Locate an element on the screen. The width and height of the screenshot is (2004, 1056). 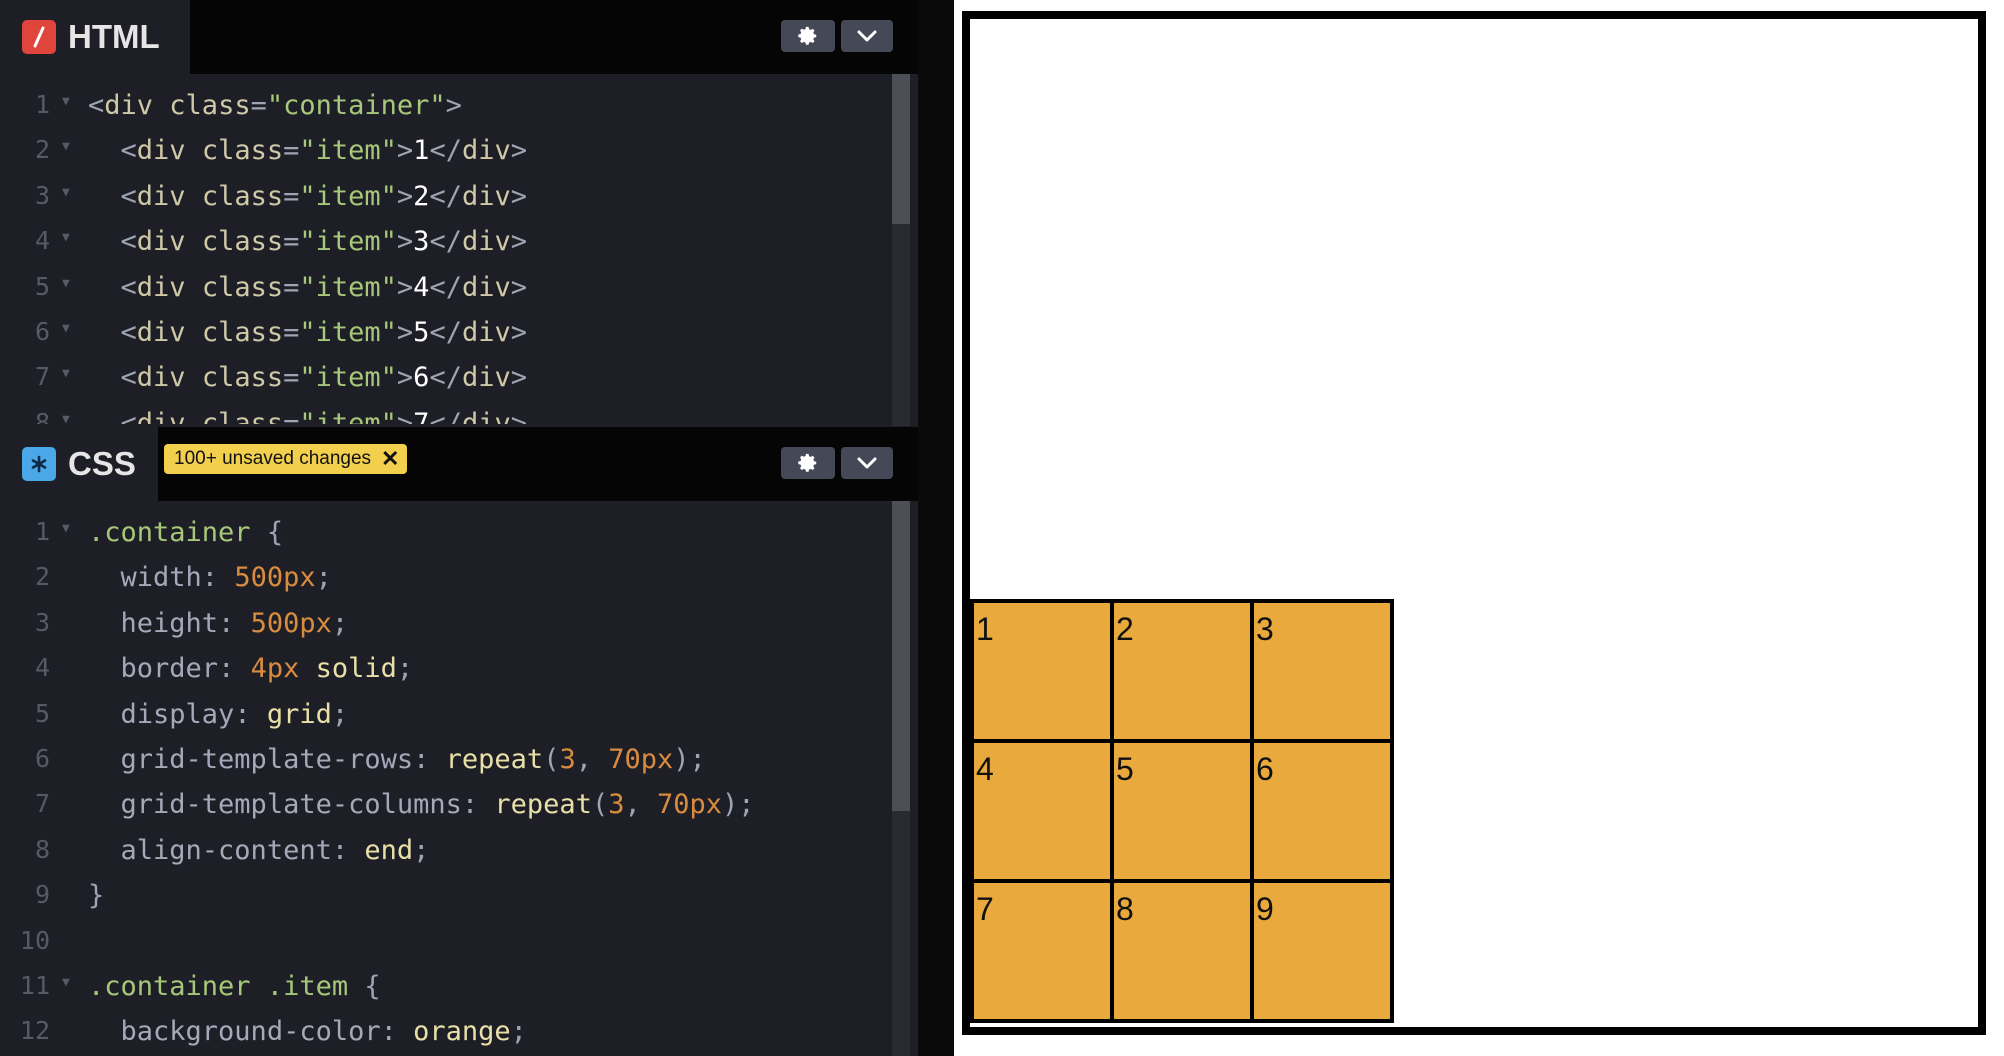
code-line: 7 ▼ <div class="item">6</div> is located at coordinates (445, 378).